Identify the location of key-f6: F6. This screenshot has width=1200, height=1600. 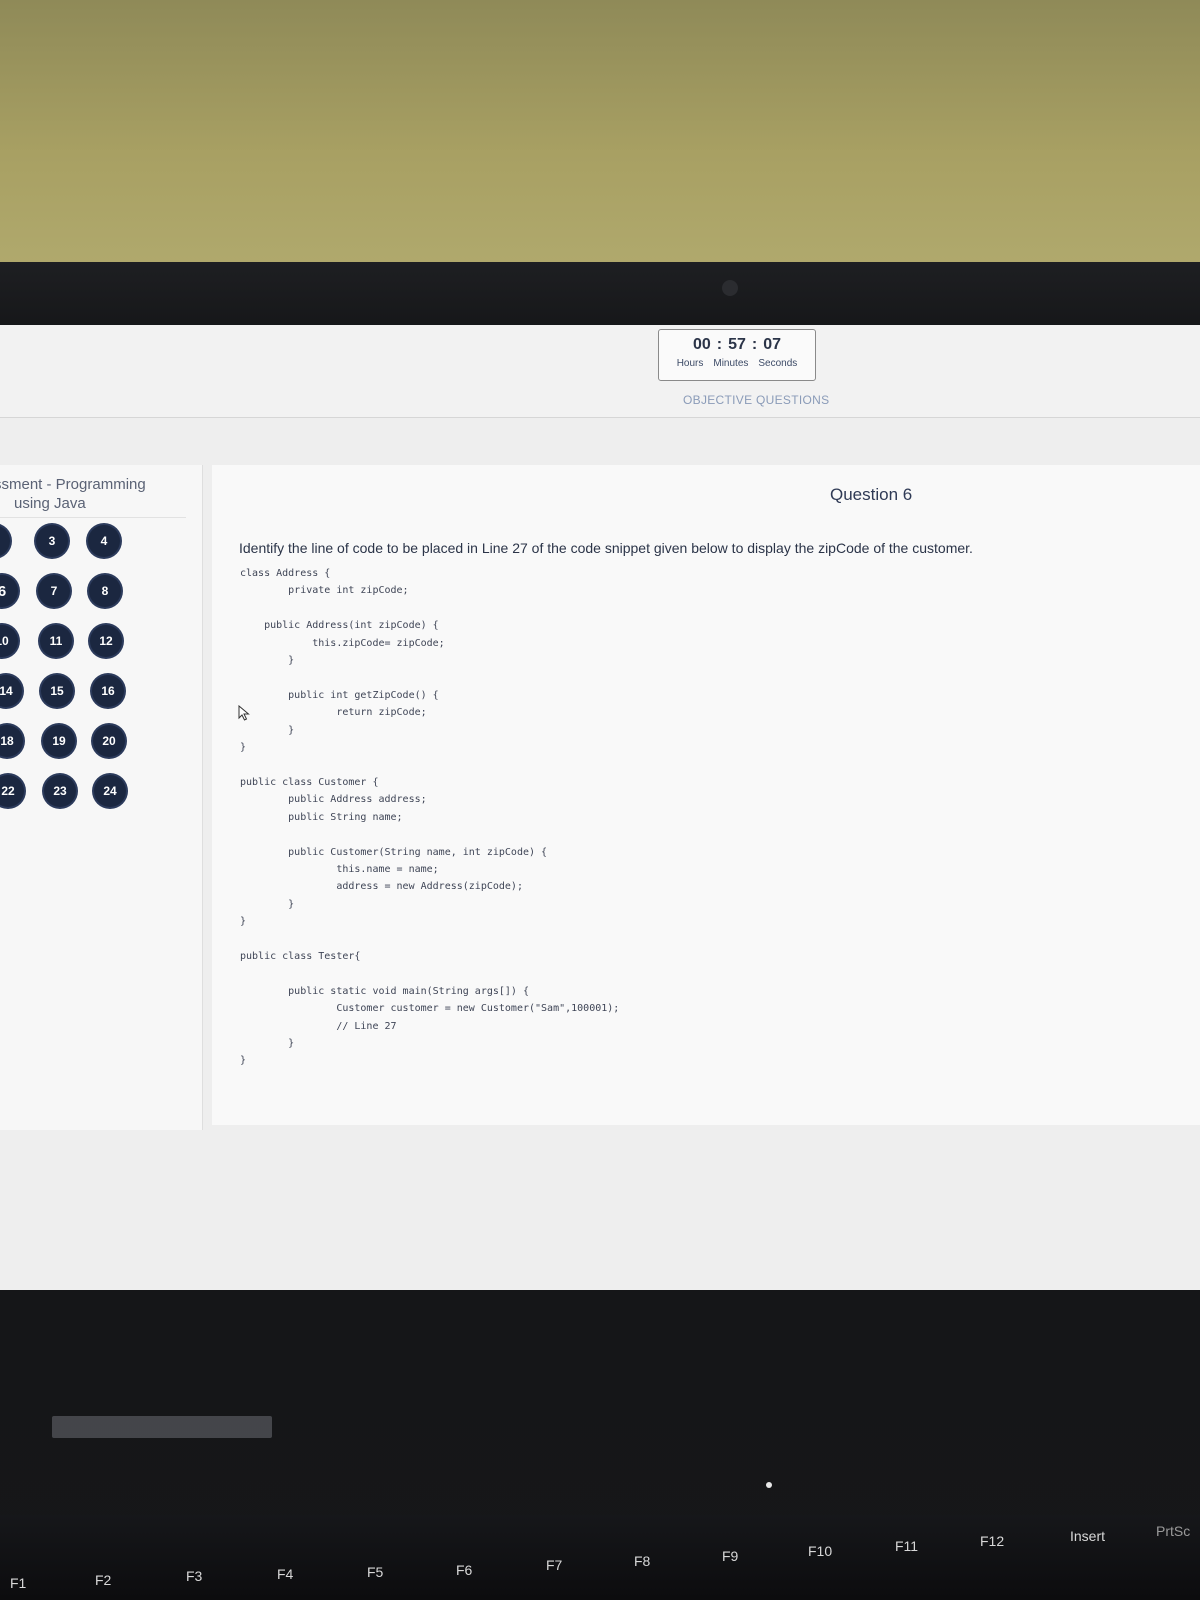
(464, 1570).